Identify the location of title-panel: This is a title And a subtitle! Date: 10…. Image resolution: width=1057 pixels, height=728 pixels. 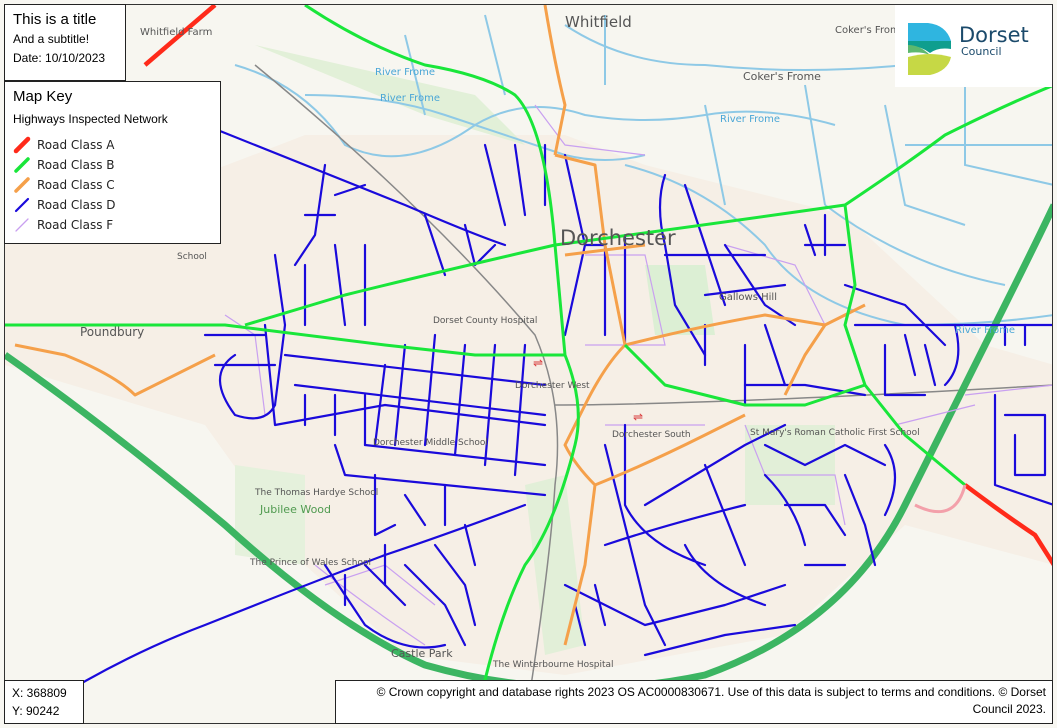
(65, 42).